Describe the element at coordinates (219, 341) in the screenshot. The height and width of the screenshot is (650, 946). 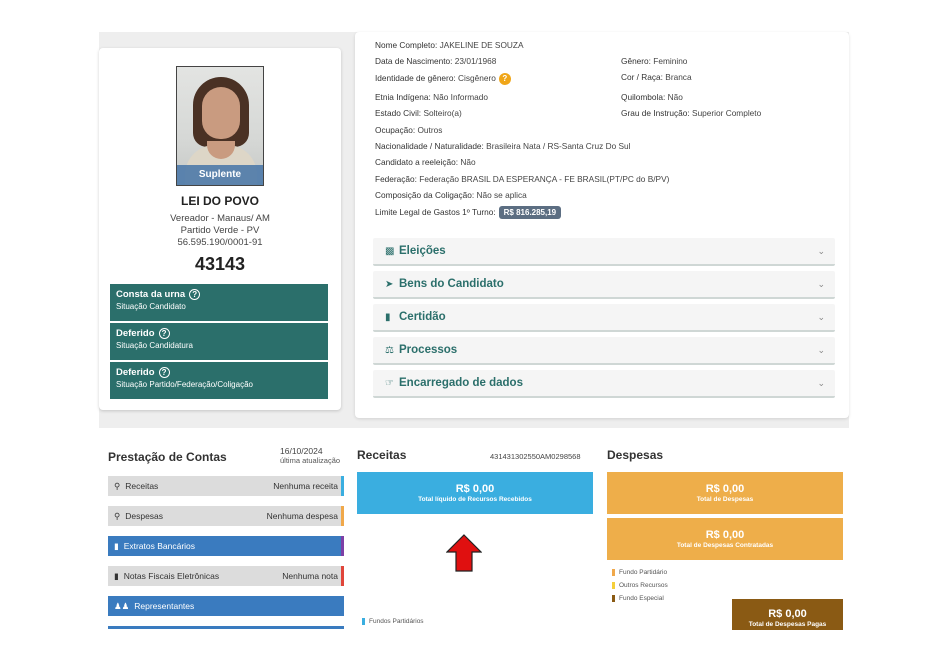
I see `status-candidatura: Deferido? Situação Candidatura` at that location.